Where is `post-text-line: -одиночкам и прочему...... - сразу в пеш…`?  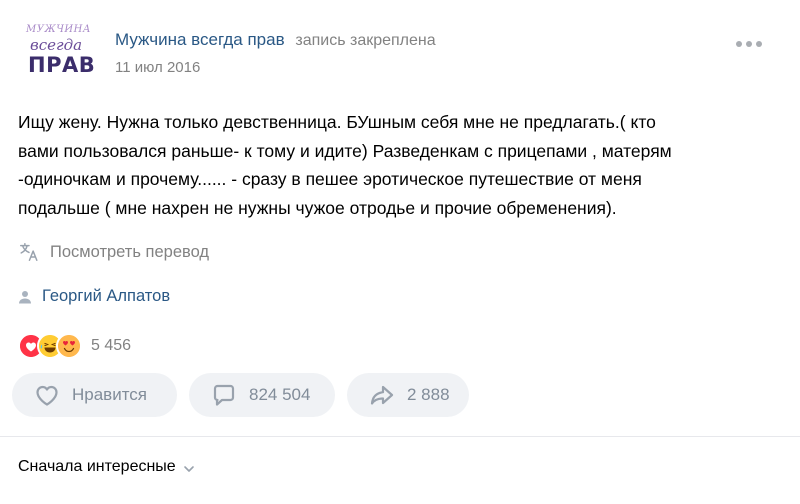
post-text-line: -одиночкам и прочему...... - сразу в пеш… is located at coordinates (330, 179).